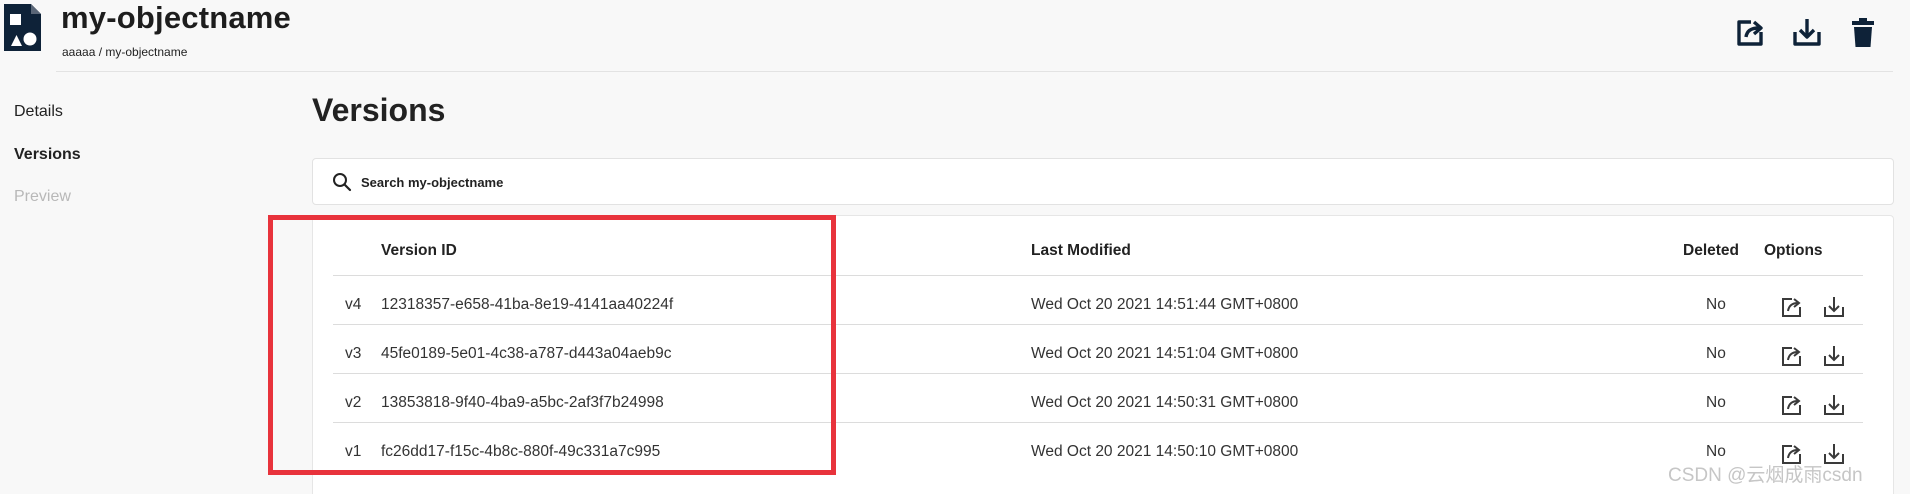 This screenshot has width=1910, height=494. I want to click on search-icon, so click(342, 182).